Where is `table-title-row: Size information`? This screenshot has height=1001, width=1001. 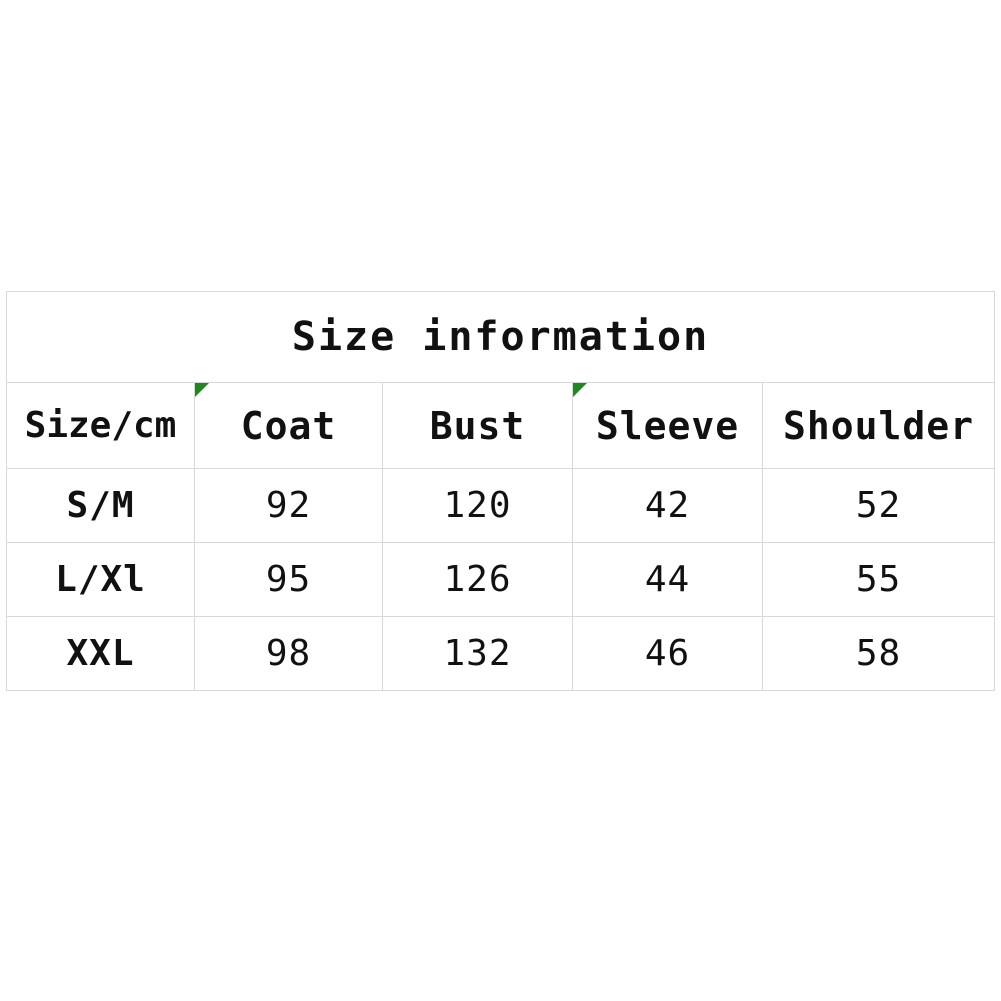 table-title-row: Size information is located at coordinates (500, 337).